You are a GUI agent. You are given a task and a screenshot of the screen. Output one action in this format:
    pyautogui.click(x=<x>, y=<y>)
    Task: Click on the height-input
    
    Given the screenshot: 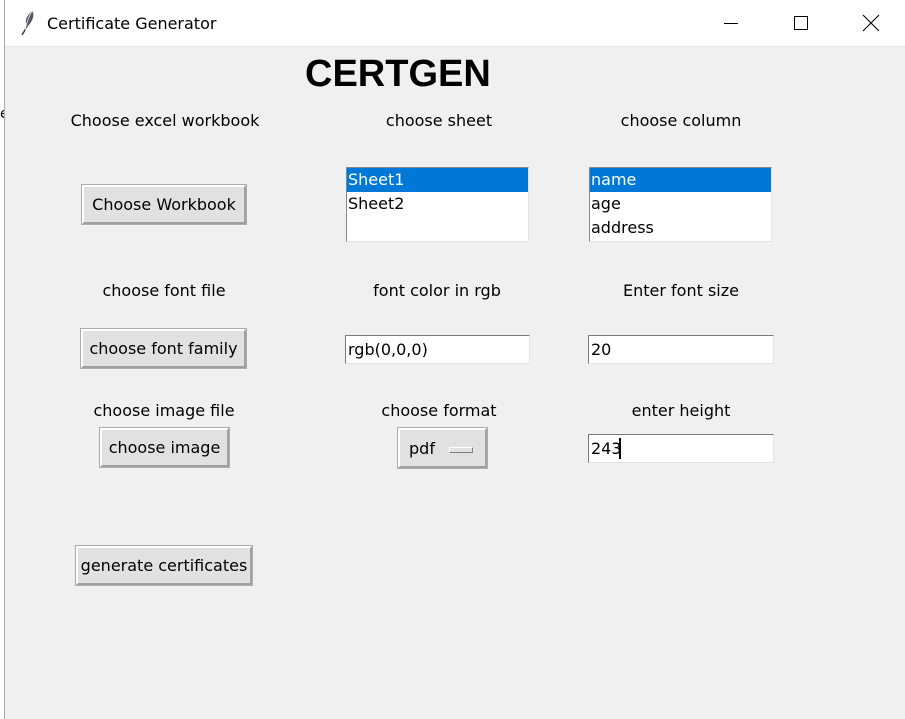 What is the action you would take?
    pyautogui.click(x=681, y=448)
    